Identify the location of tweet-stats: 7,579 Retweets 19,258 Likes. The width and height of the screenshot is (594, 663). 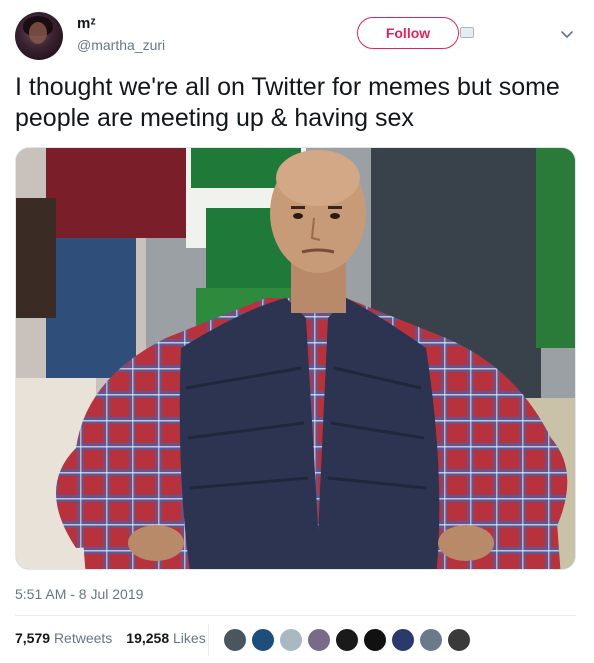
(110, 638).